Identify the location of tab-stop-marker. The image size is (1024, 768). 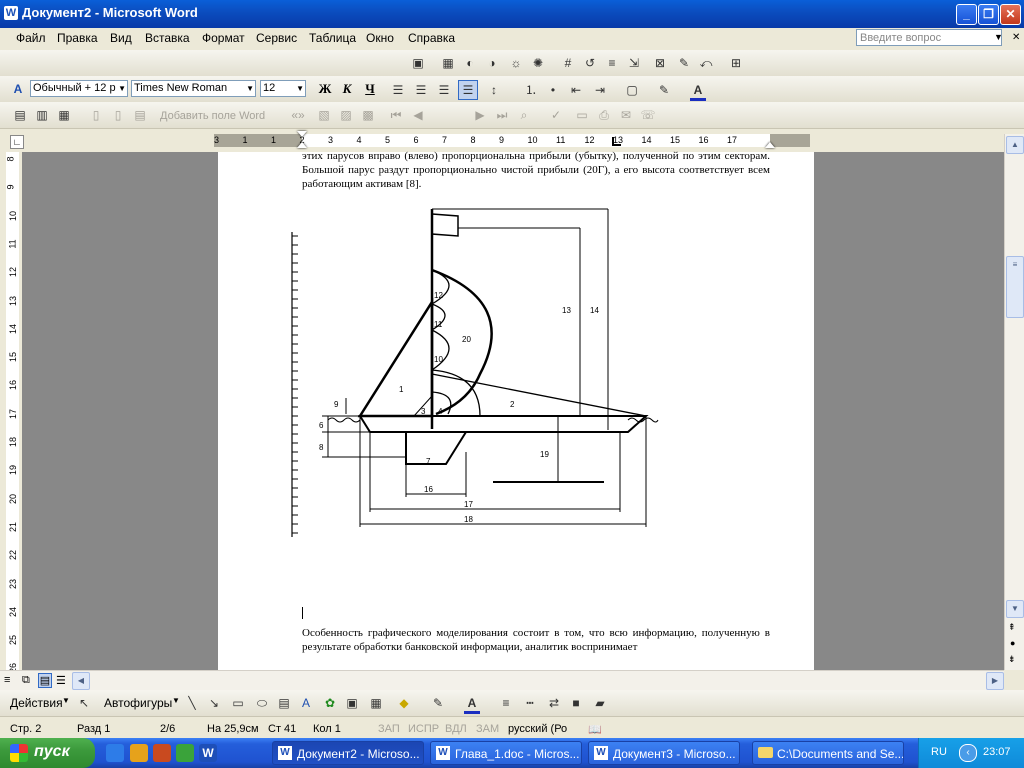
(616, 141).